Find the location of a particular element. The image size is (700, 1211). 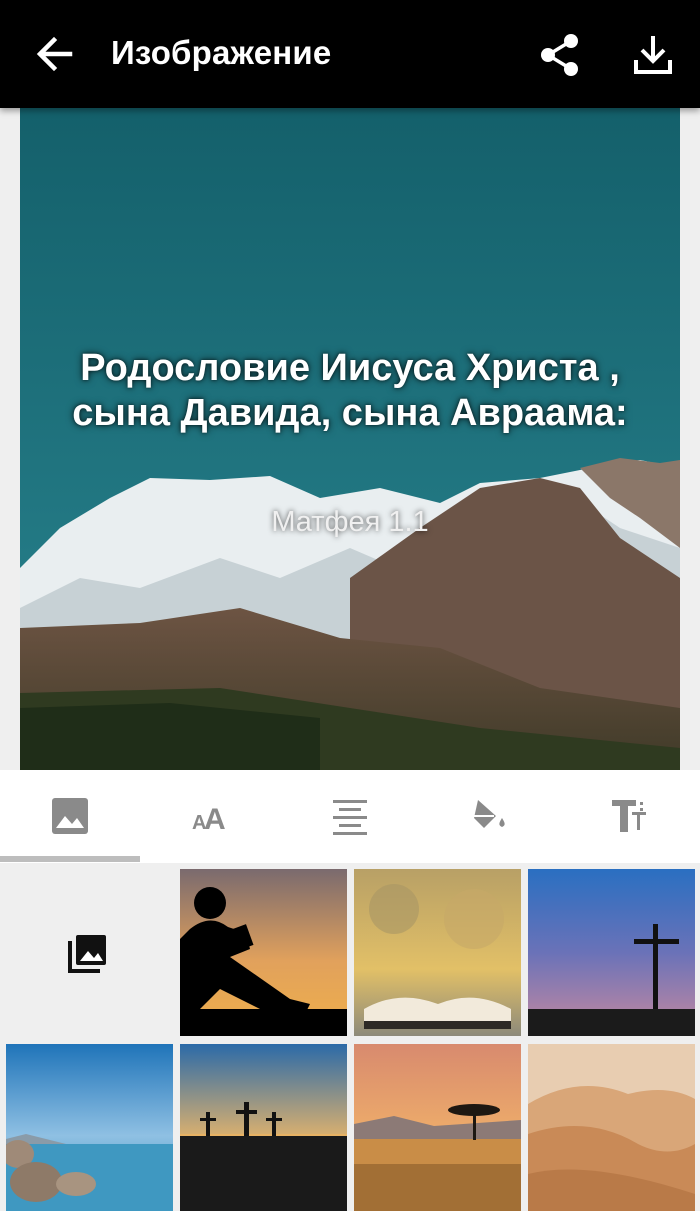

three-crosses-thumb is located at coordinates (263, 1127).